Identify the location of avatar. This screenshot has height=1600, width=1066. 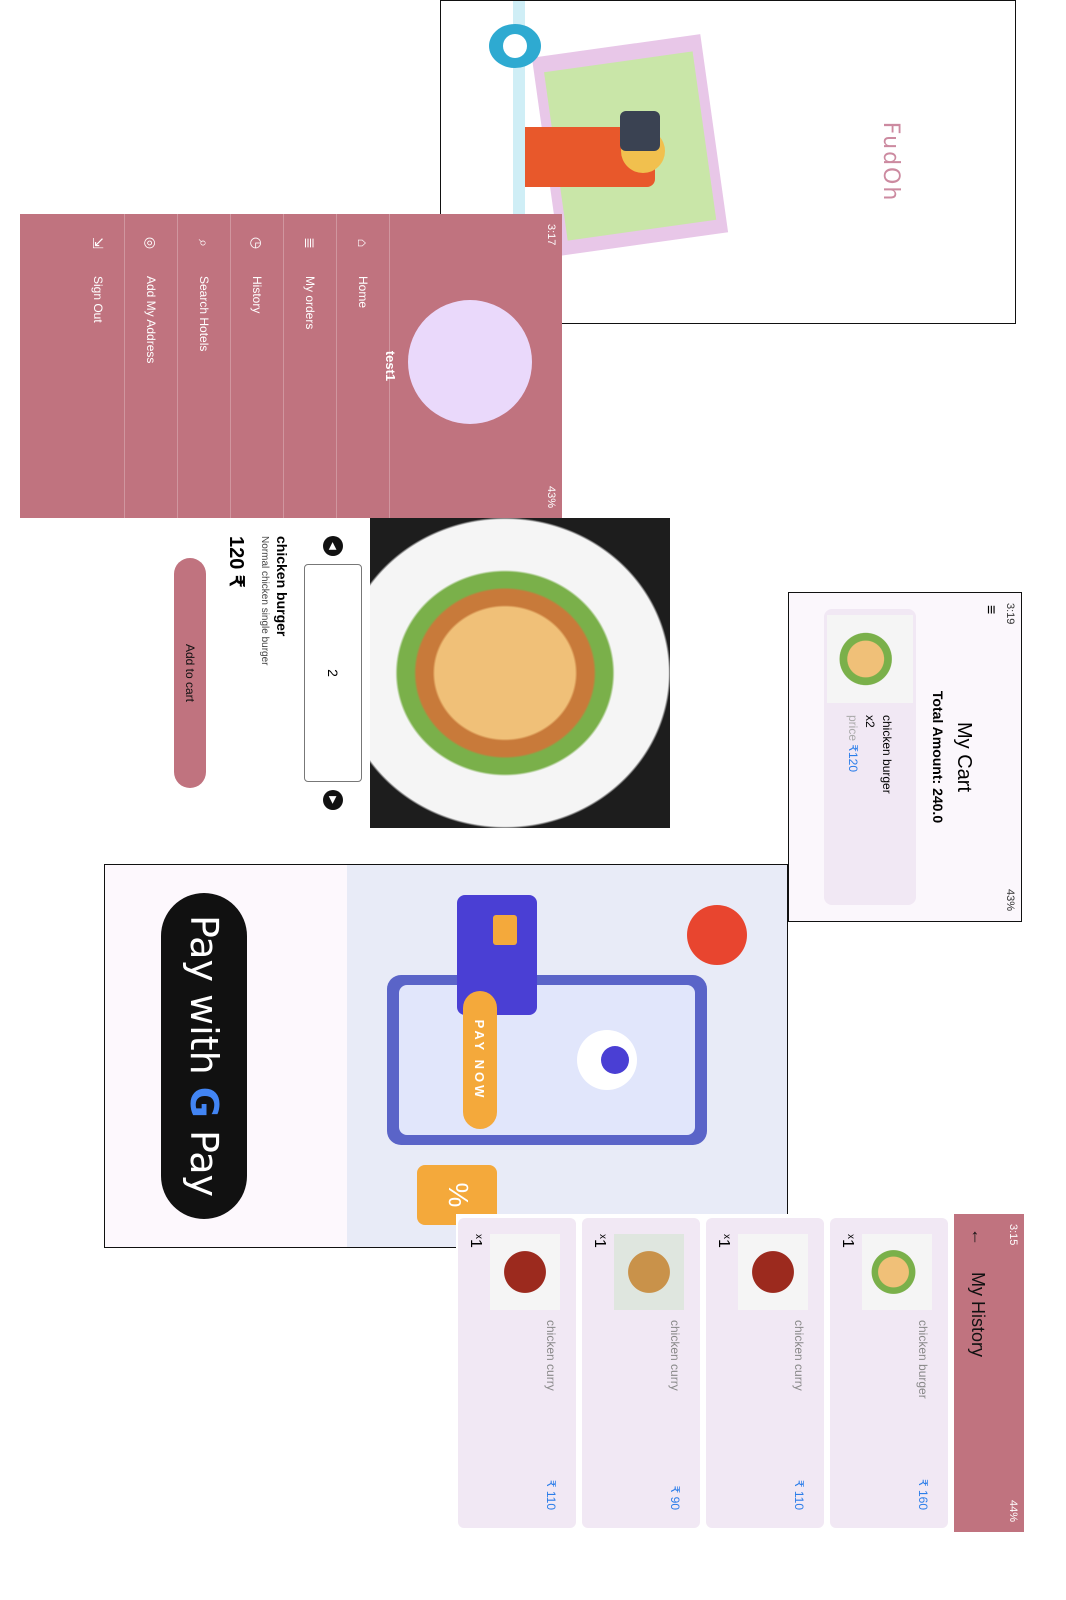
(470, 362).